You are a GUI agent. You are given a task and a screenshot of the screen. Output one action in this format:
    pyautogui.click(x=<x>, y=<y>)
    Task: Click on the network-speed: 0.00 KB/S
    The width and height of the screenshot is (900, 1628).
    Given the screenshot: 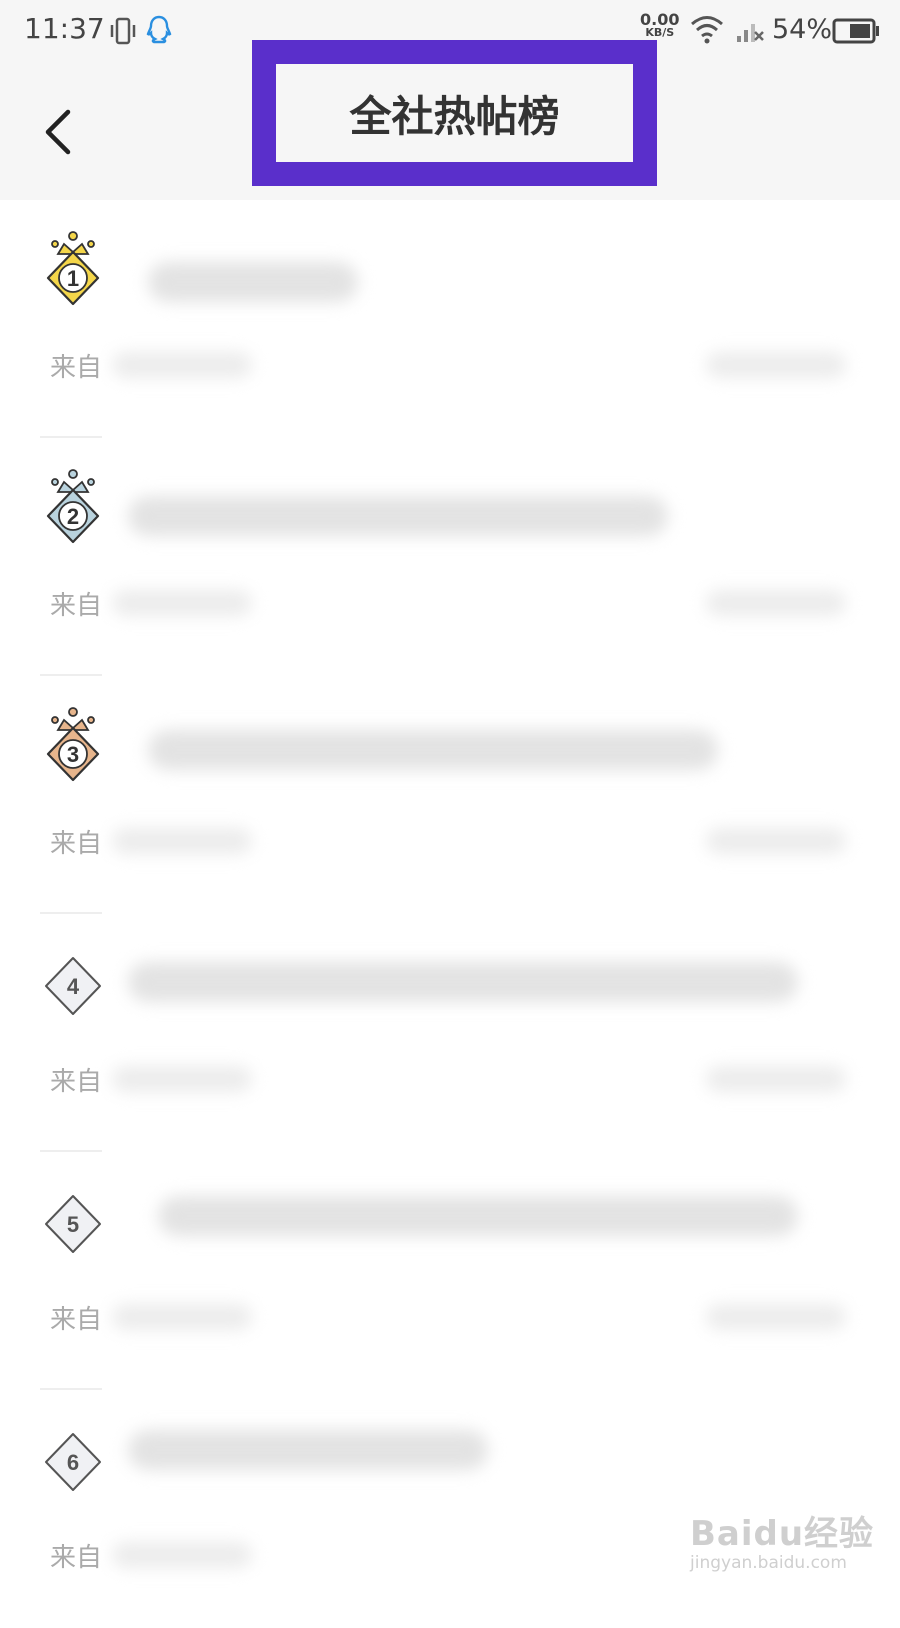 What is the action you would take?
    pyautogui.click(x=660, y=24)
    